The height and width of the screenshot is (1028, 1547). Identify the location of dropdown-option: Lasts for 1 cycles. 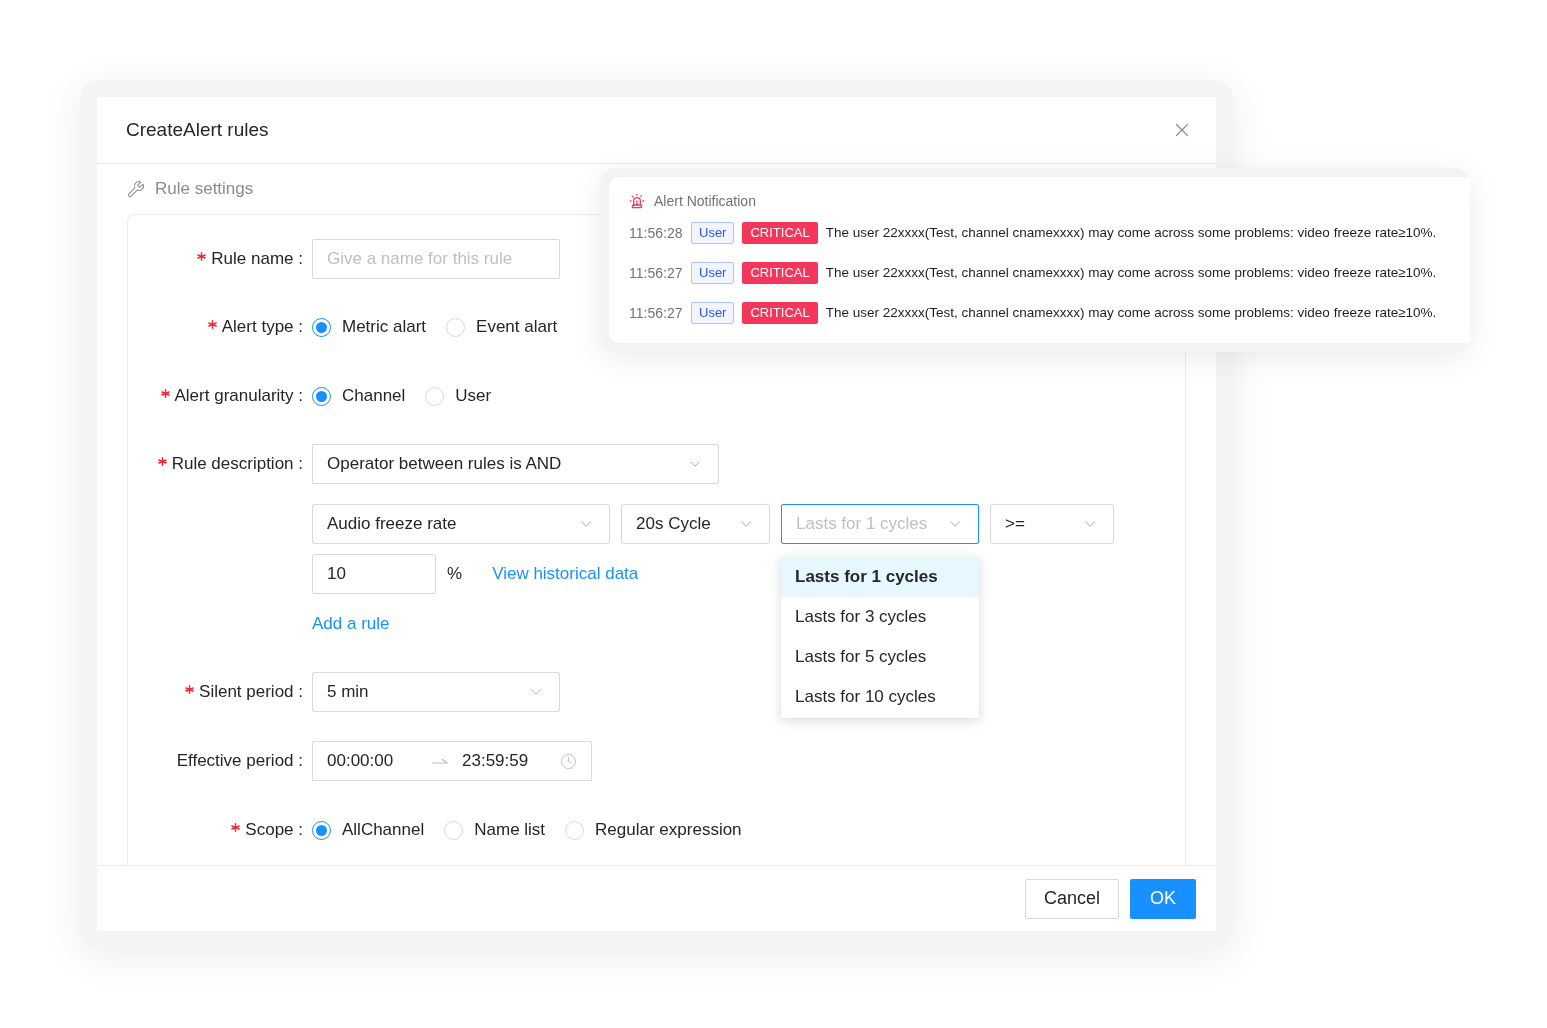
(880, 577).